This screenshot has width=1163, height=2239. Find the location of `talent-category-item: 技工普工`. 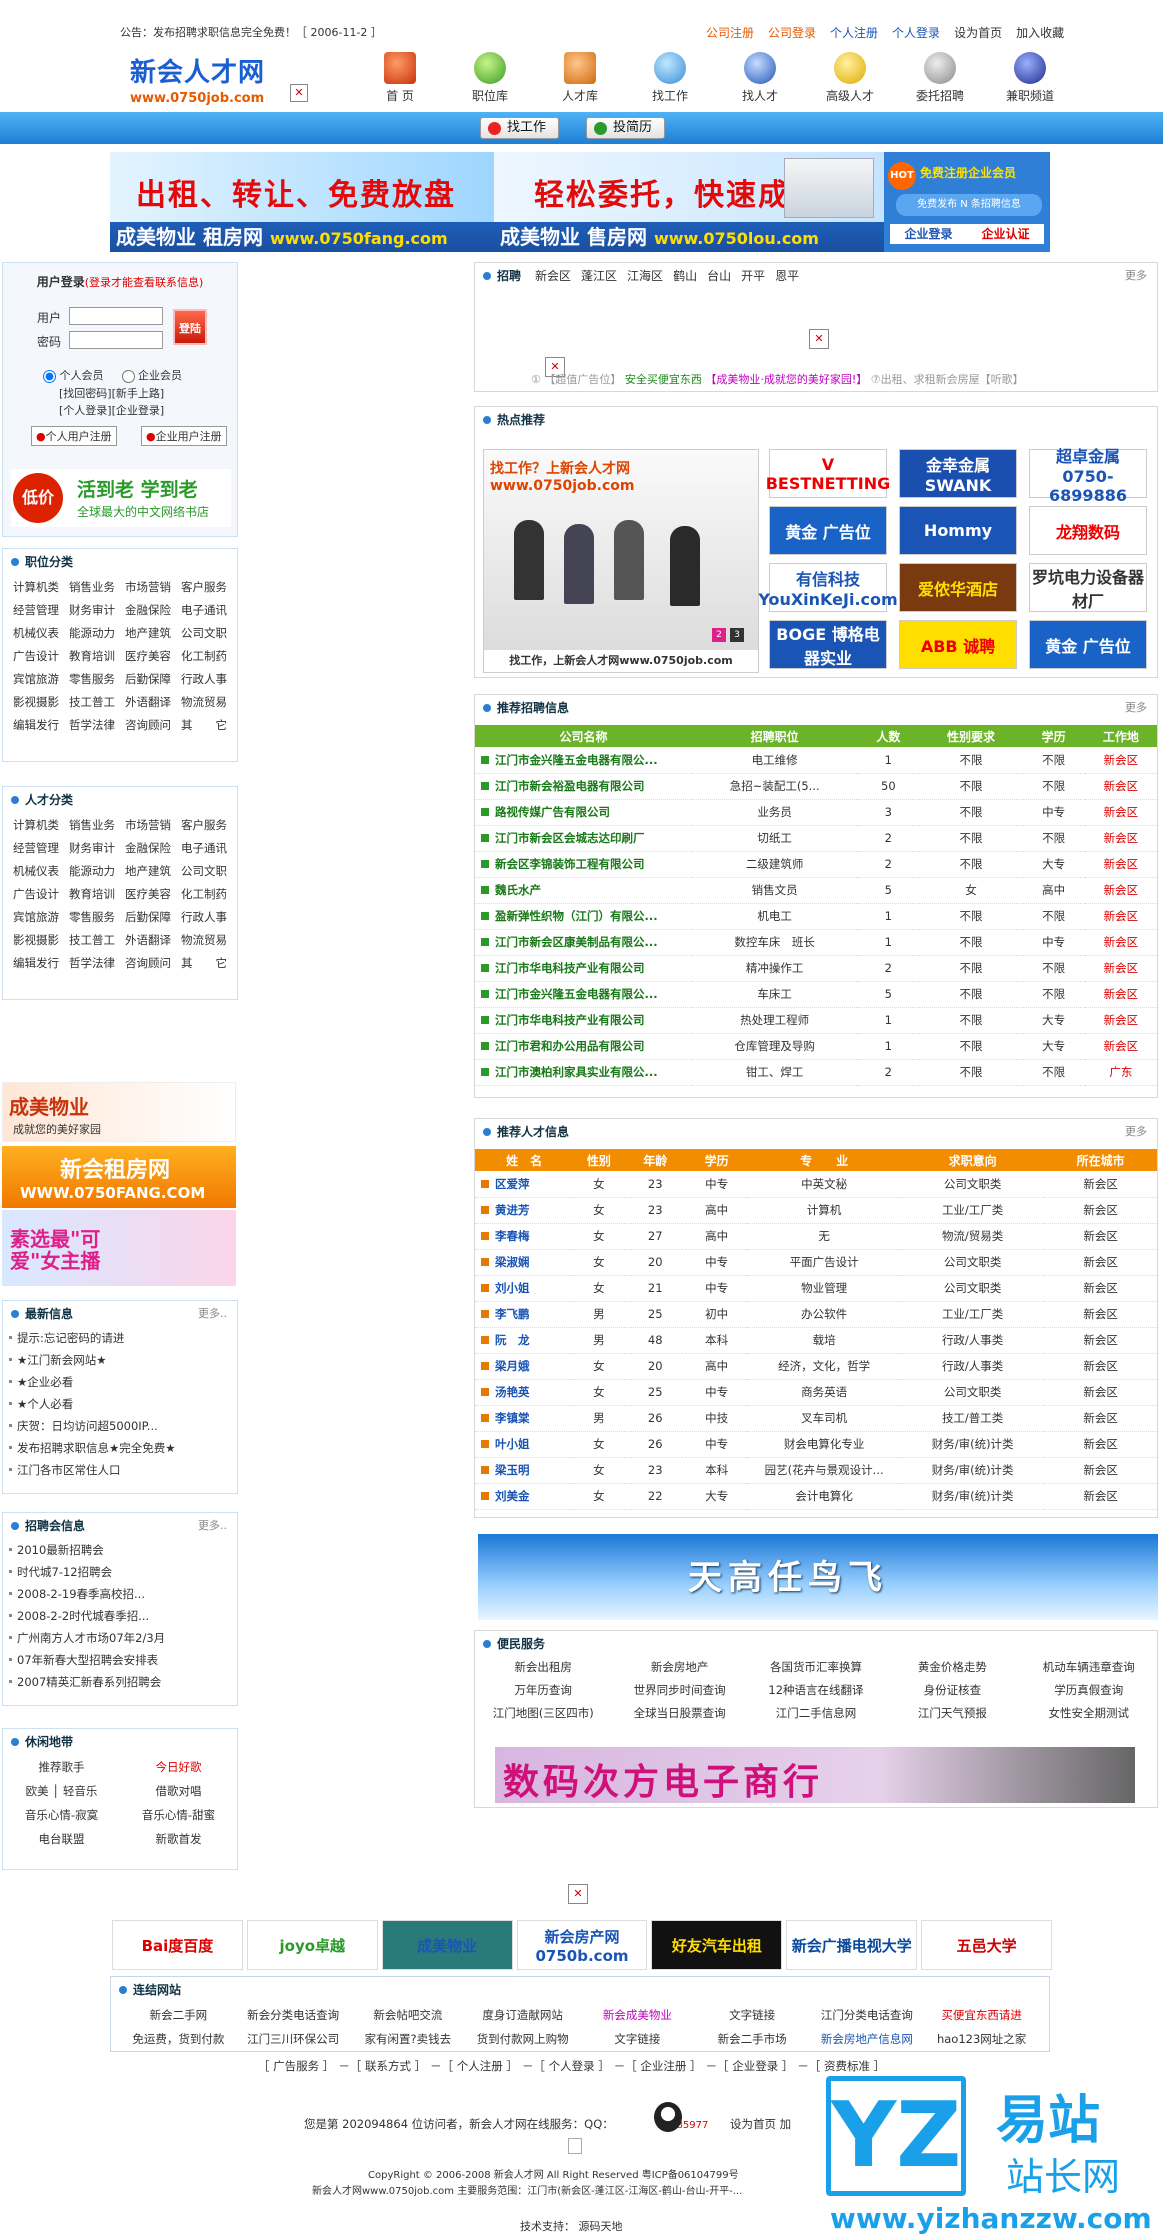

talent-category-item: 技工普工 is located at coordinates (97, 940).